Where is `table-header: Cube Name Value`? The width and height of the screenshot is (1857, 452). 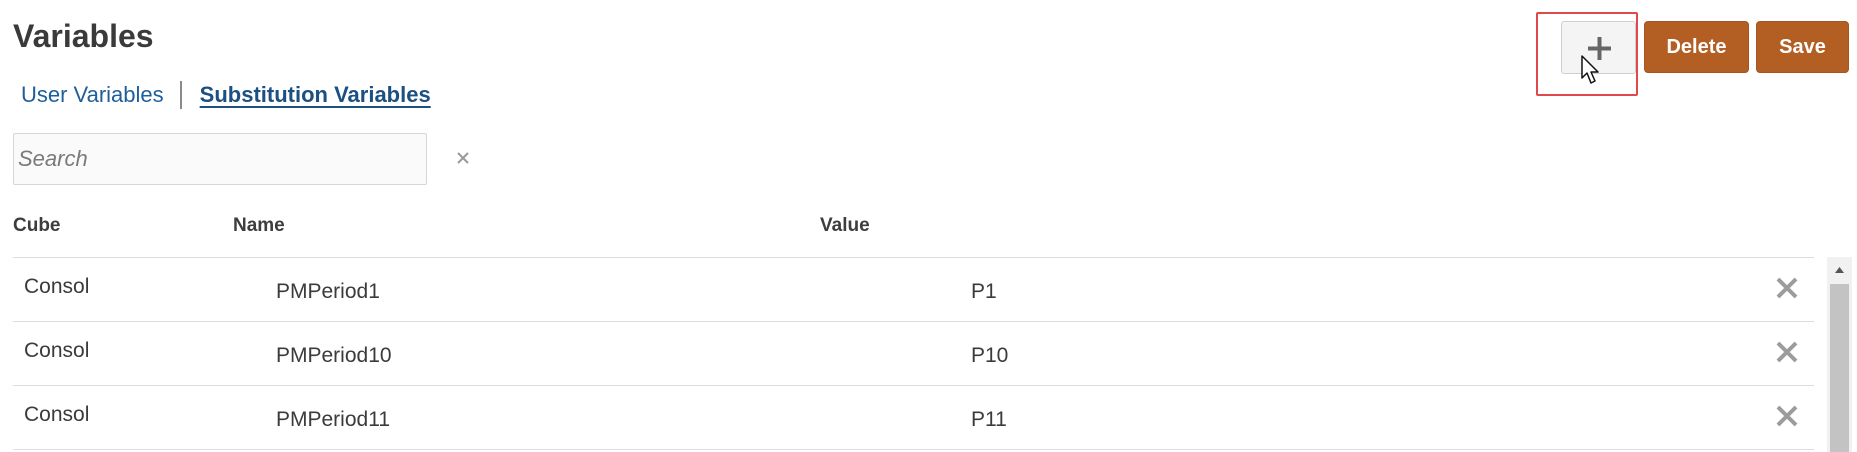
table-header: Cube Name Value is located at coordinates (913, 229).